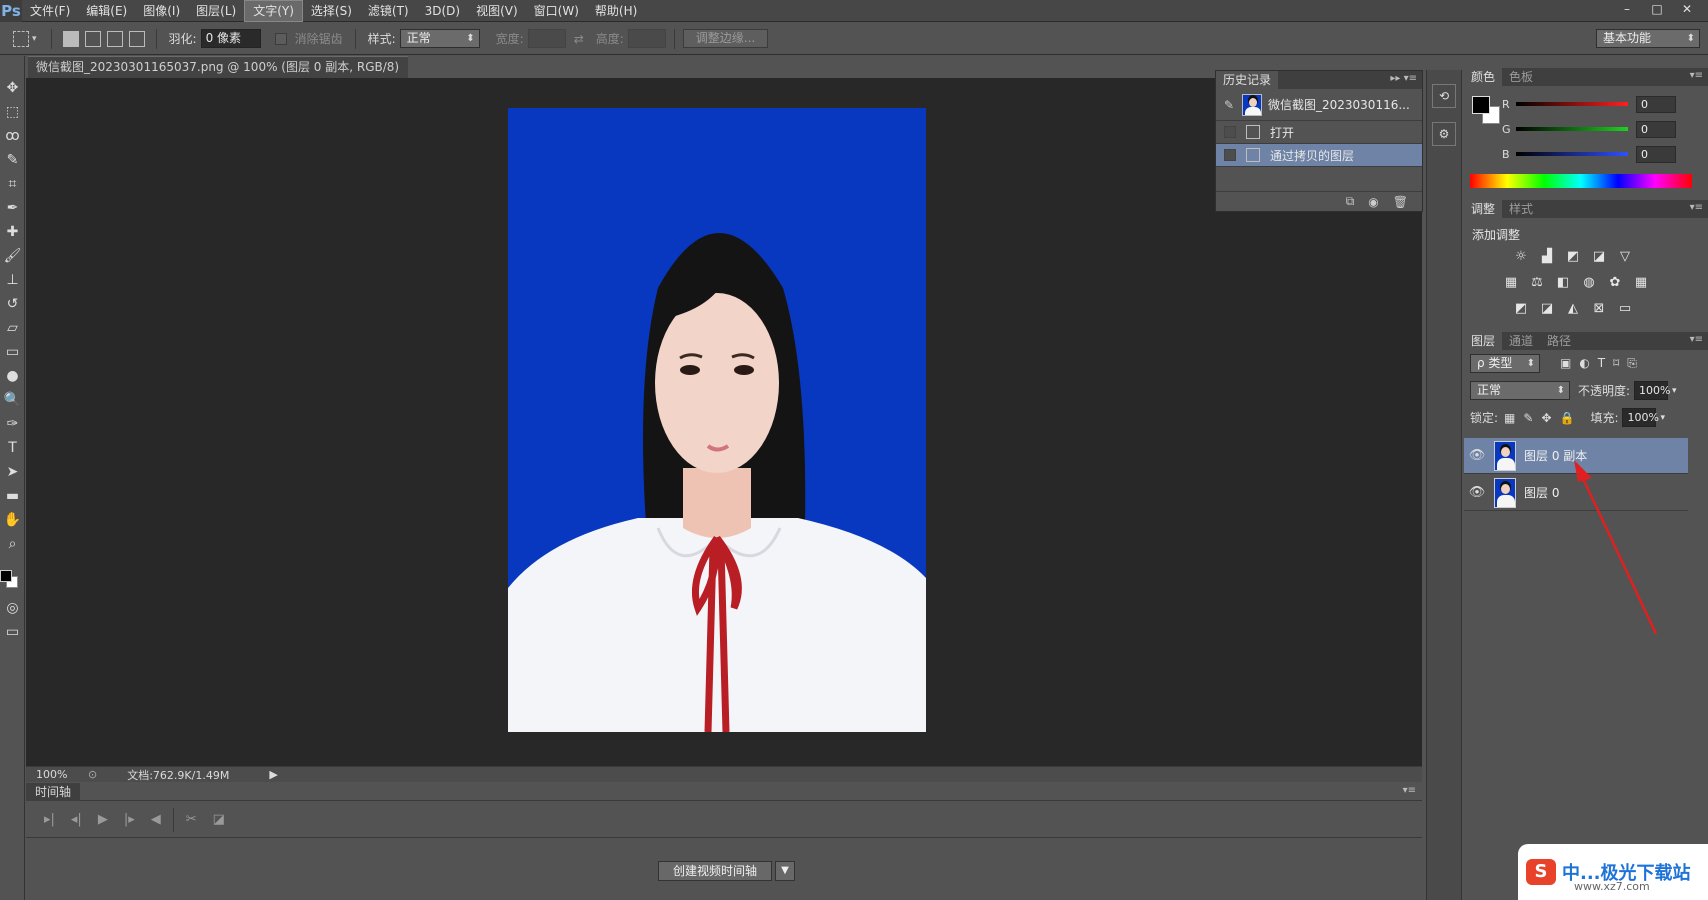  I want to click on clone-stamp-tool-icon: ⊥, so click(12, 280).